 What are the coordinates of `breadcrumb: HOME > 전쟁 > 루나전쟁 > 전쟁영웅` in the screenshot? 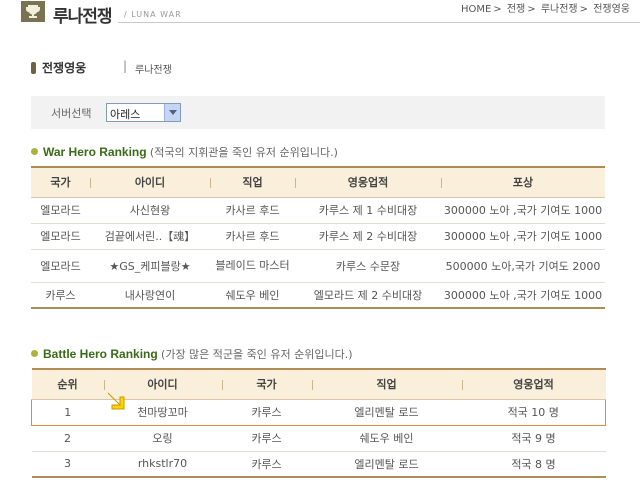 It's located at (545, 9).